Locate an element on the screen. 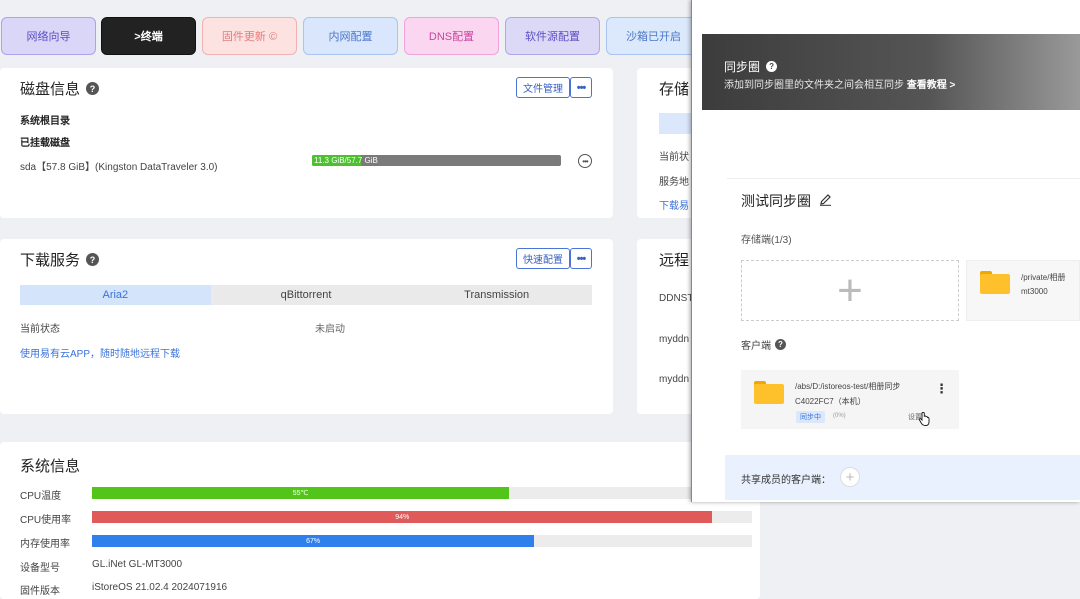 The image size is (1080, 599). sync-ring-name: 测试同步圈 is located at coordinates (776, 201).